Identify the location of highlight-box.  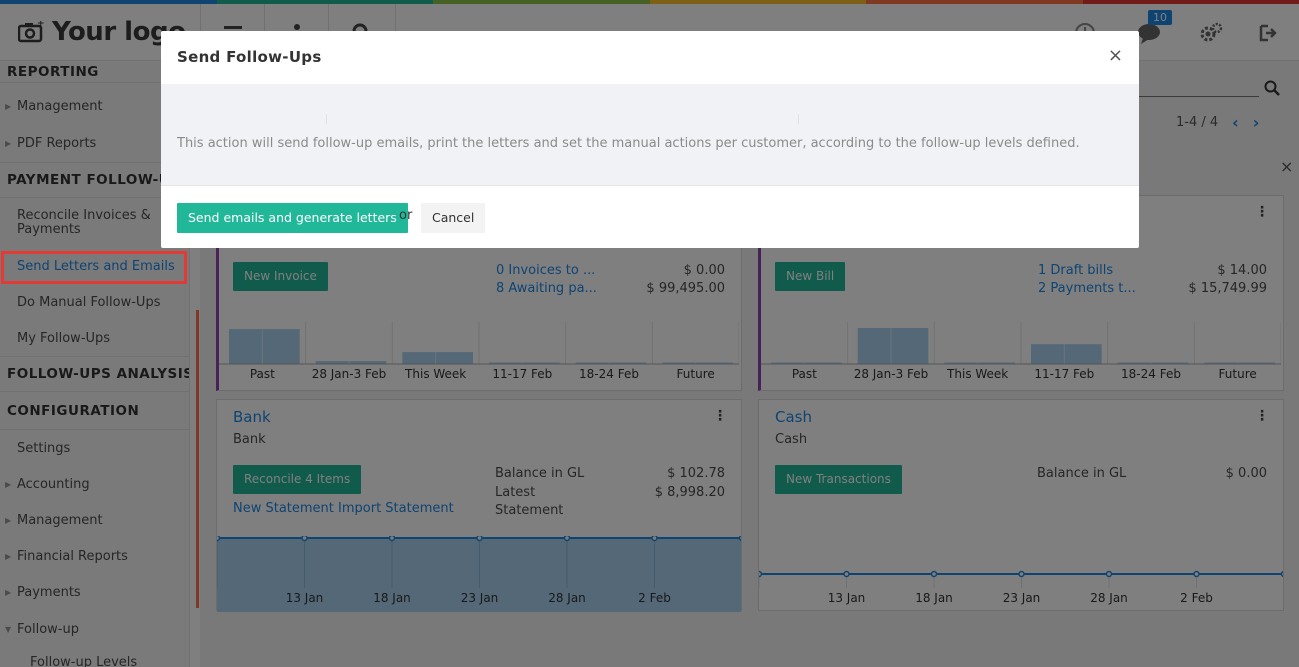
(94, 267).